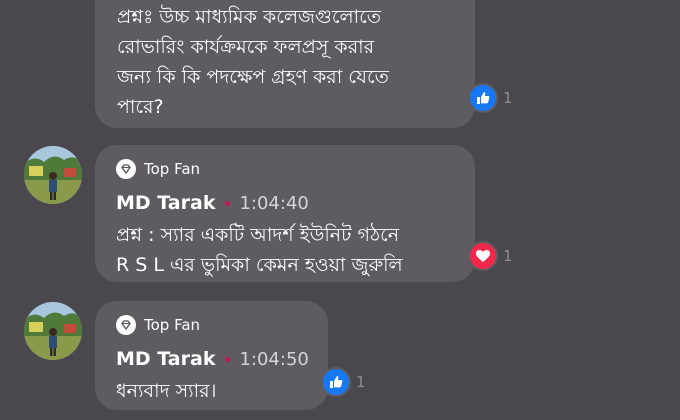 The width and height of the screenshot is (680, 420). I want to click on comment-timestamp: 1:04:50, so click(273, 359).